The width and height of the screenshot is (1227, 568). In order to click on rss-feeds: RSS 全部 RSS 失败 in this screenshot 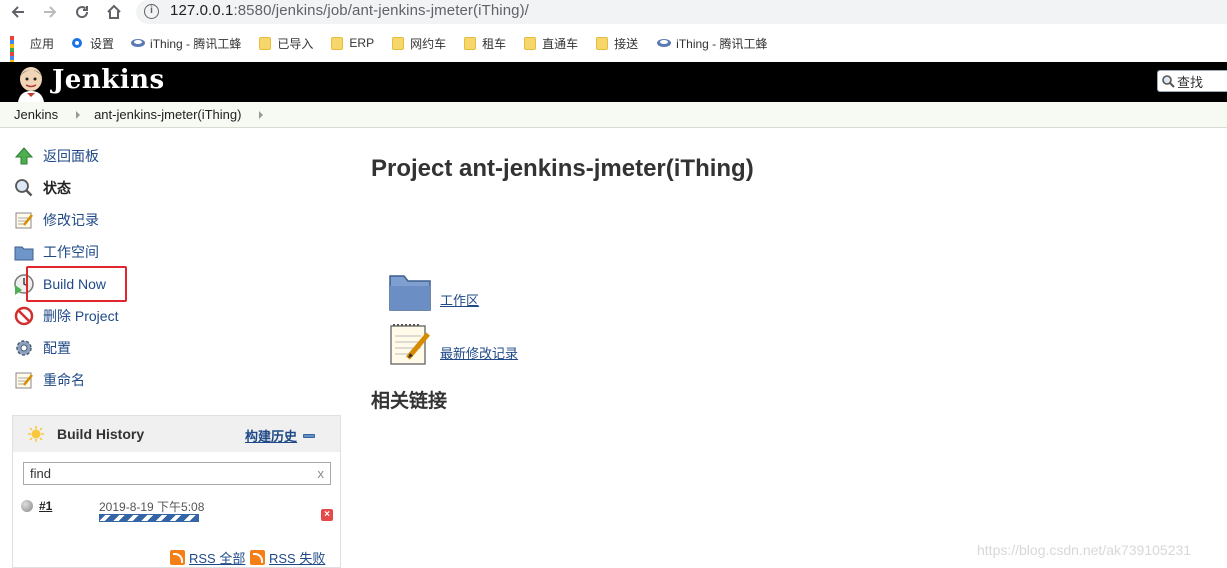, I will do `click(176, 555)`.